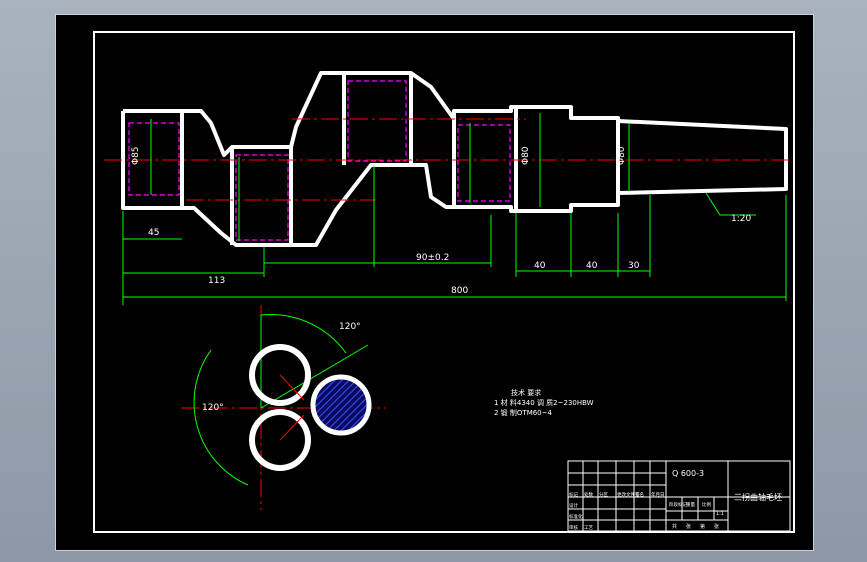  Describe the element at coordinates (720, 514) in the screenshot. I see `scale-value: 1:1` at that location.